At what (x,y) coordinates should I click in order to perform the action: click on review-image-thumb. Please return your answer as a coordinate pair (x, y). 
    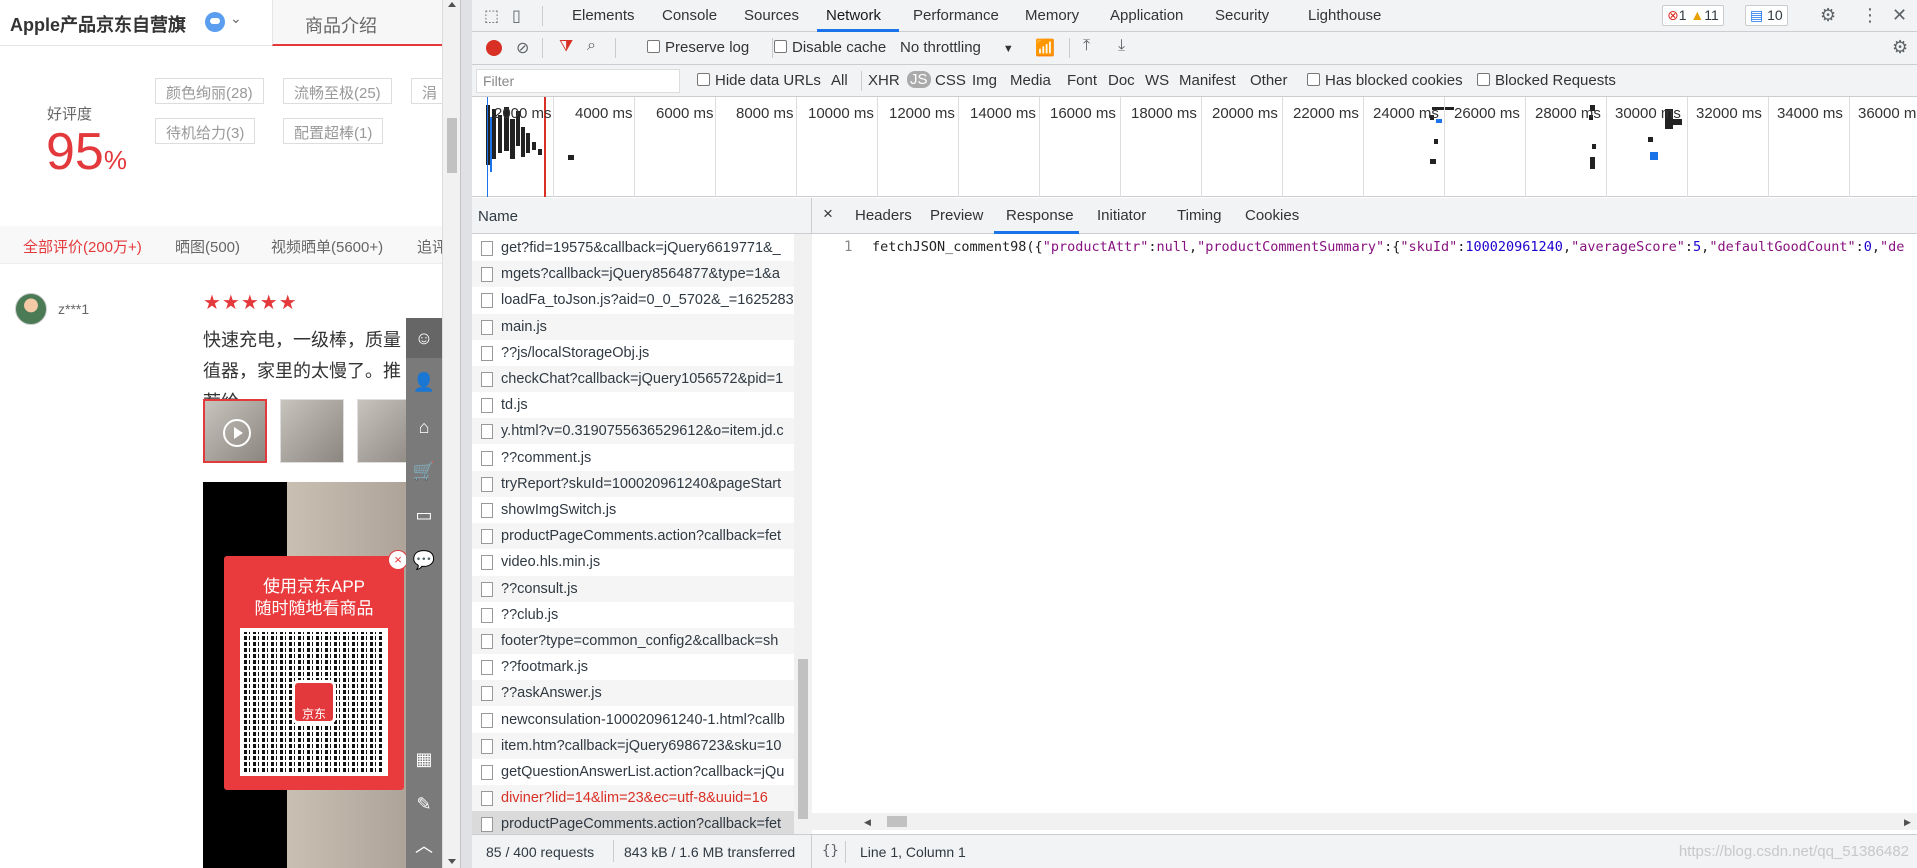
    Looking at the image, I should click on (312, 431).